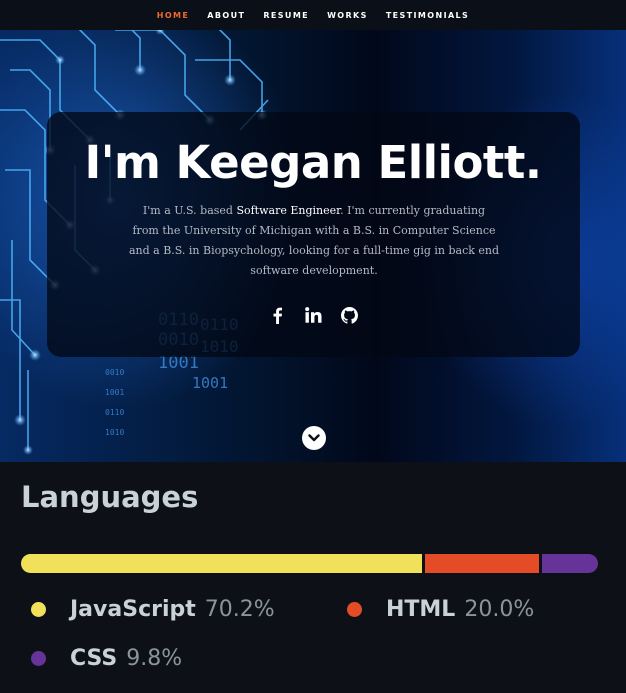  What do you see at coordinates (286, 15) in the screenshot?
I see `nav-item-resume: RESUME` at bounding box center [286, 15].